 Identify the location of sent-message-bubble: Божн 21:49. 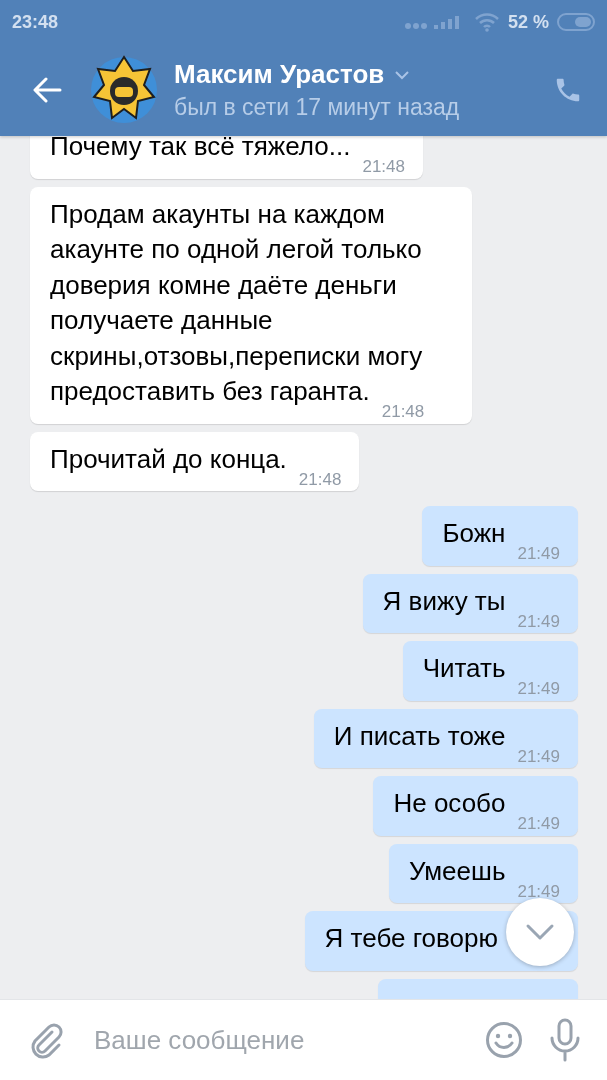
(500, 536).